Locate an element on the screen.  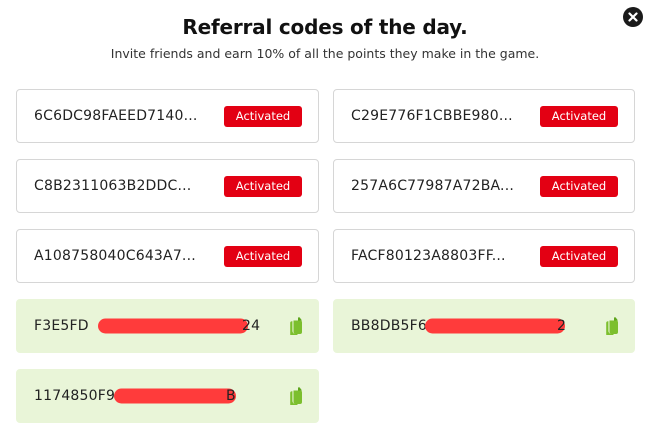
page-title: Referral codes of the day. is located at coordinates (325, 27).